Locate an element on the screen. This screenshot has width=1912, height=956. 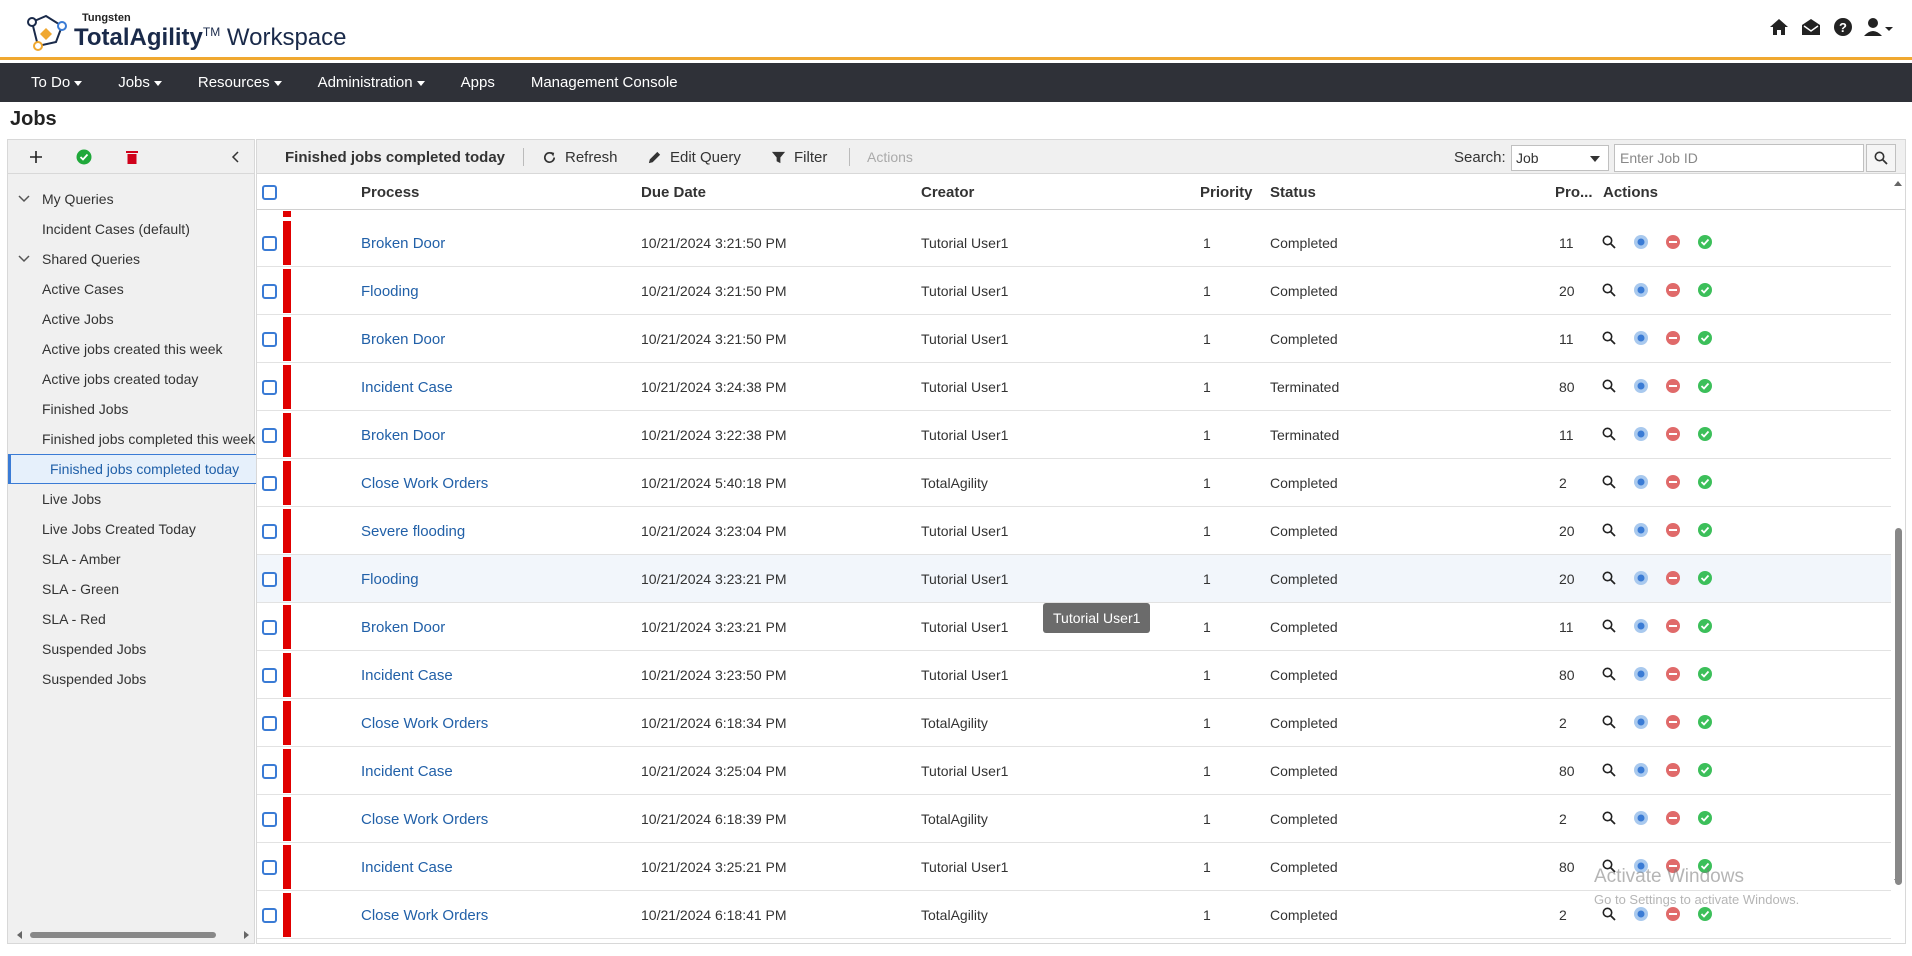
refresh-button: Refresh is located at coordinates (580, 157).